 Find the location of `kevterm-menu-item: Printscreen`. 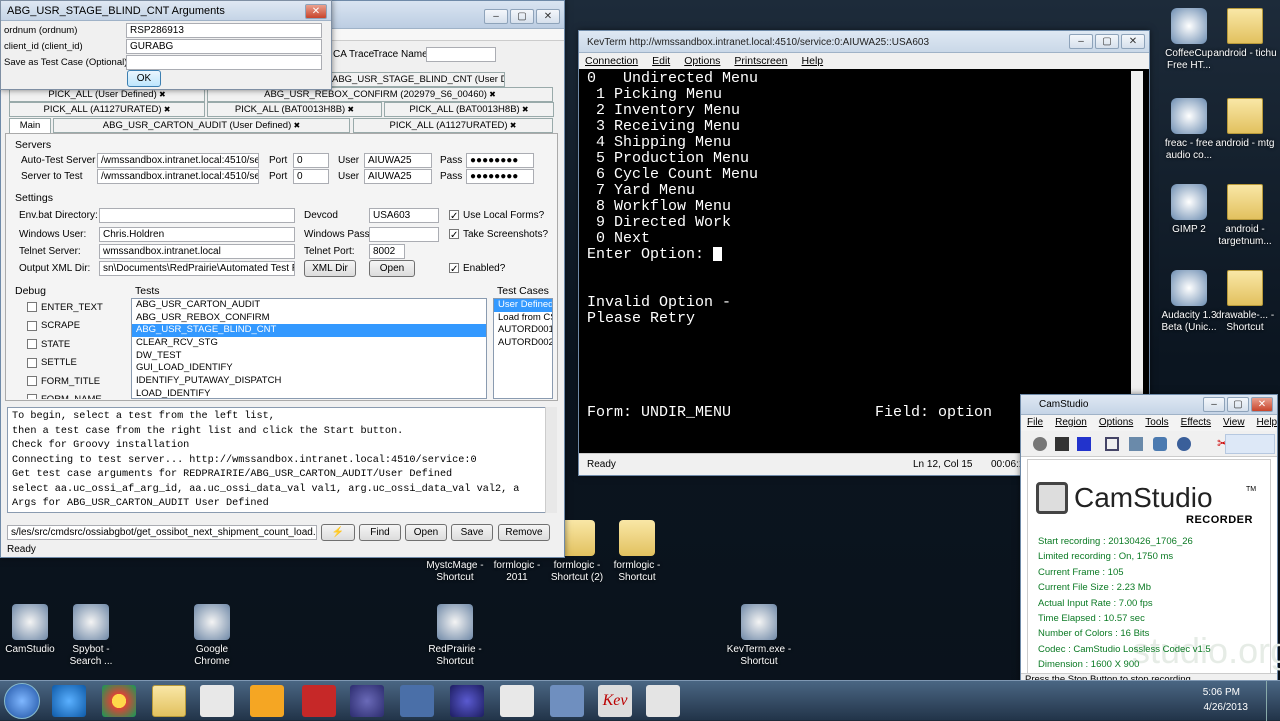

kevterm-menu-item: Printscreen is located at coordinates (760, 61).